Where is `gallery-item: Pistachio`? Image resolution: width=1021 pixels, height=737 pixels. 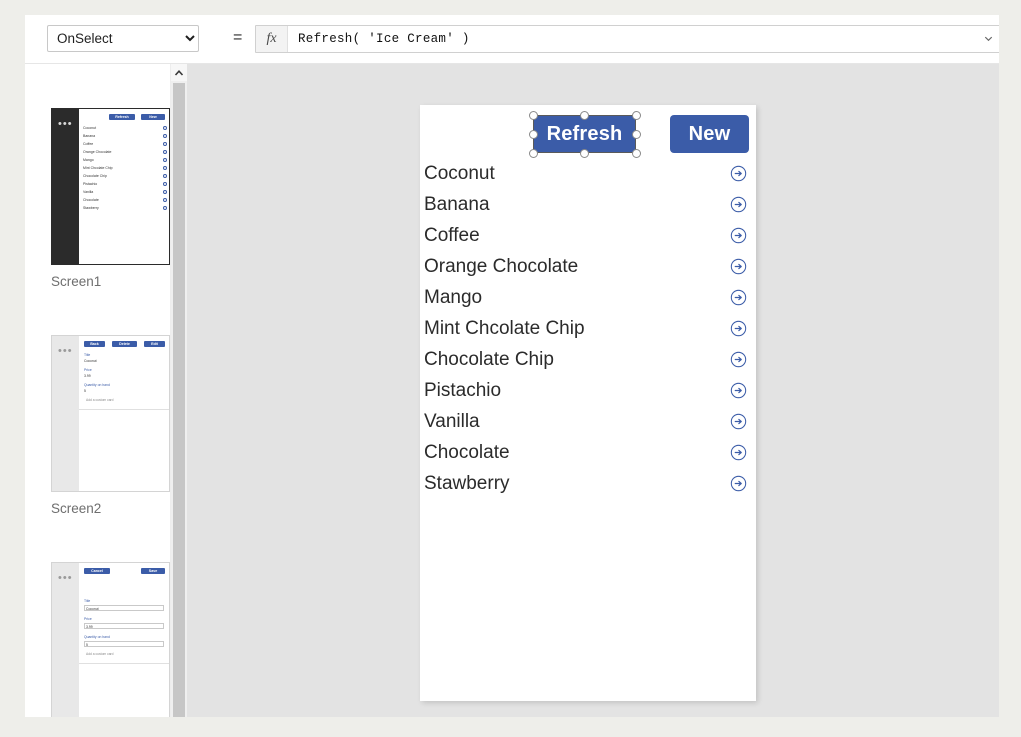
gallery-item: Pistachio is located at coordinates (588, 390).